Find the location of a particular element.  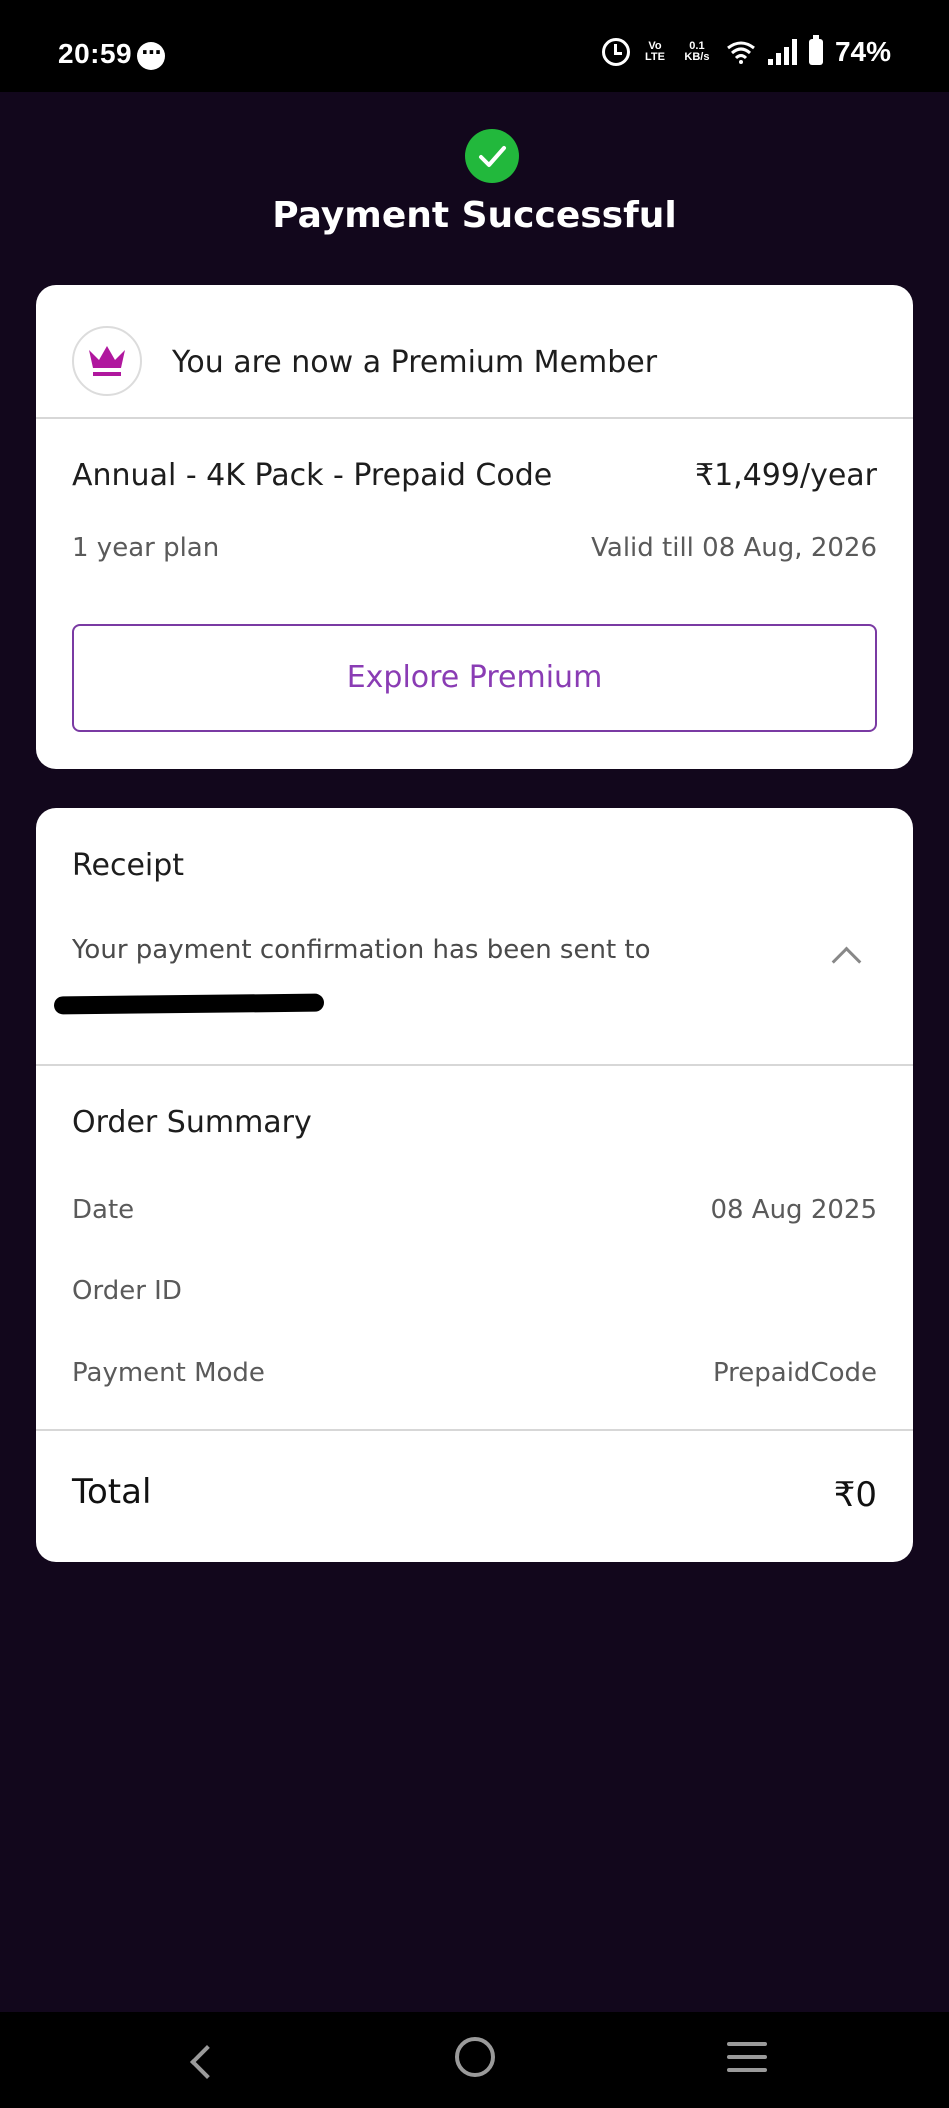

navigation-bar is located at coordinates (474, 2060).